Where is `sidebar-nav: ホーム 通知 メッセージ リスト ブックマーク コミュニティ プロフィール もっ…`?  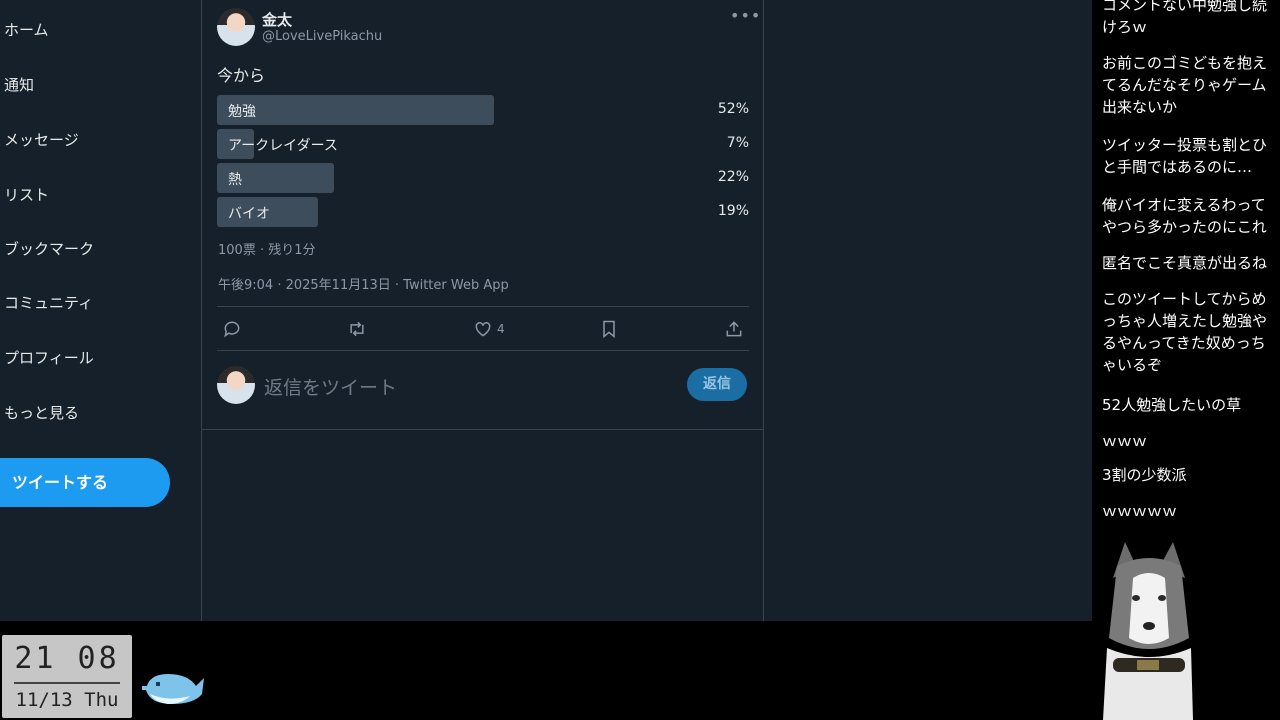 sidebar-nav: ホーム 通知 メッセージ リスト ブックマーク コミュニティ プロフィール もっ… is located at coordinates (100, 310).